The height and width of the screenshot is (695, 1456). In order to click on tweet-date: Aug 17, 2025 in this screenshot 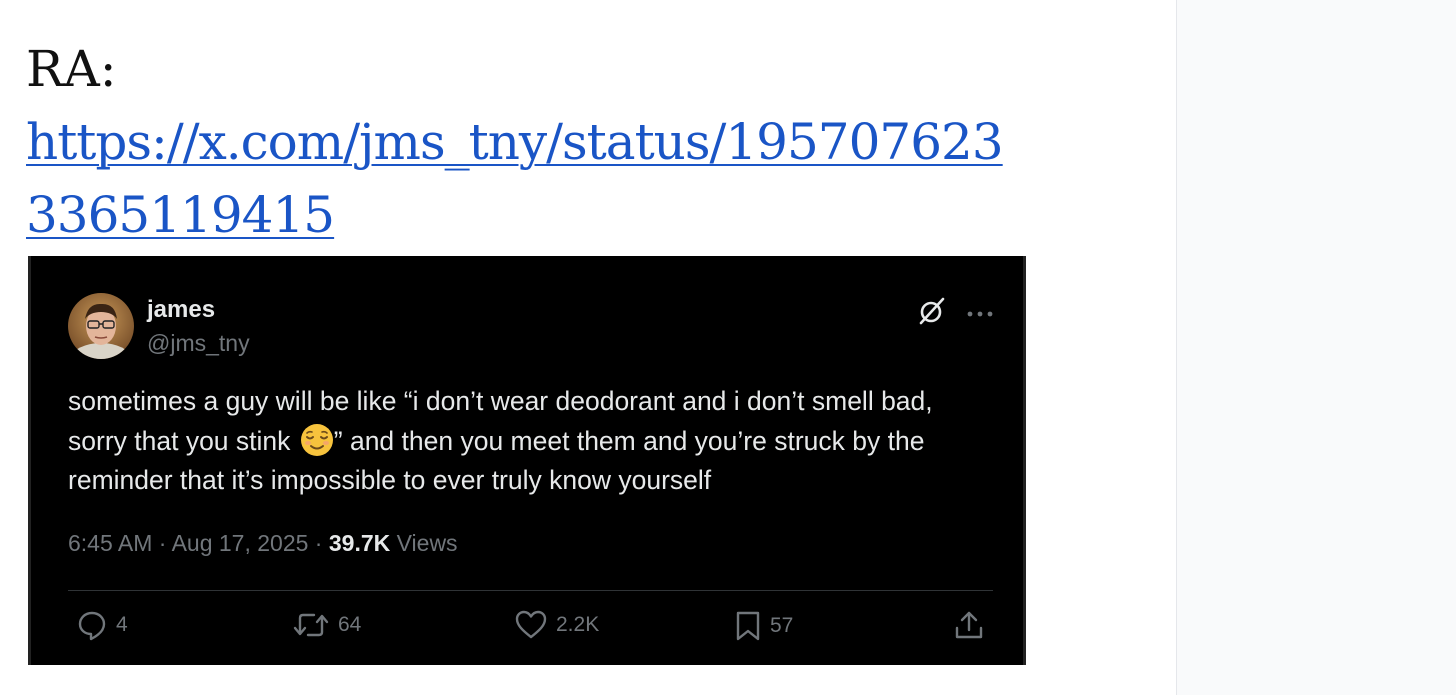, I will do `click(240, 543)`.